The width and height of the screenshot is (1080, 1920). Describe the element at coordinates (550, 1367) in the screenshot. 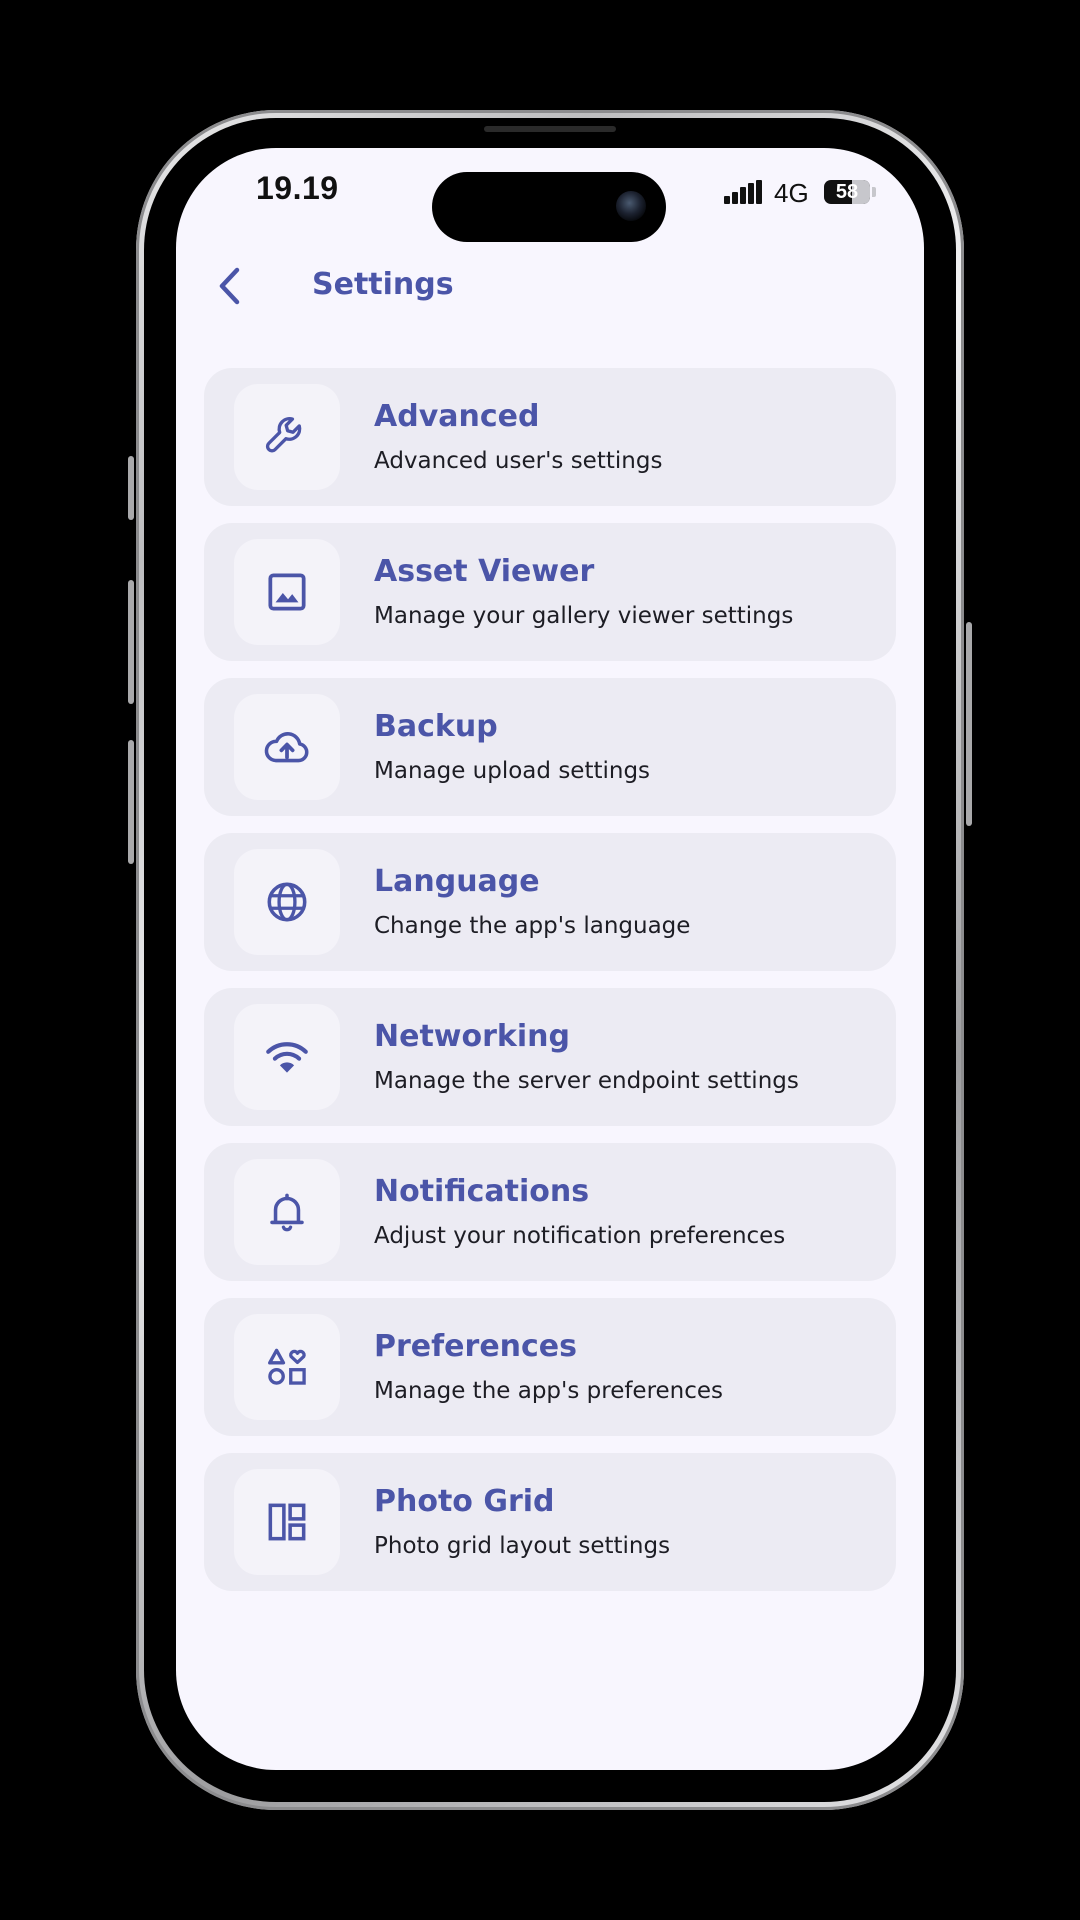

I see `setting-item-preferences: Preferences Manage the app's preferences` at that location.